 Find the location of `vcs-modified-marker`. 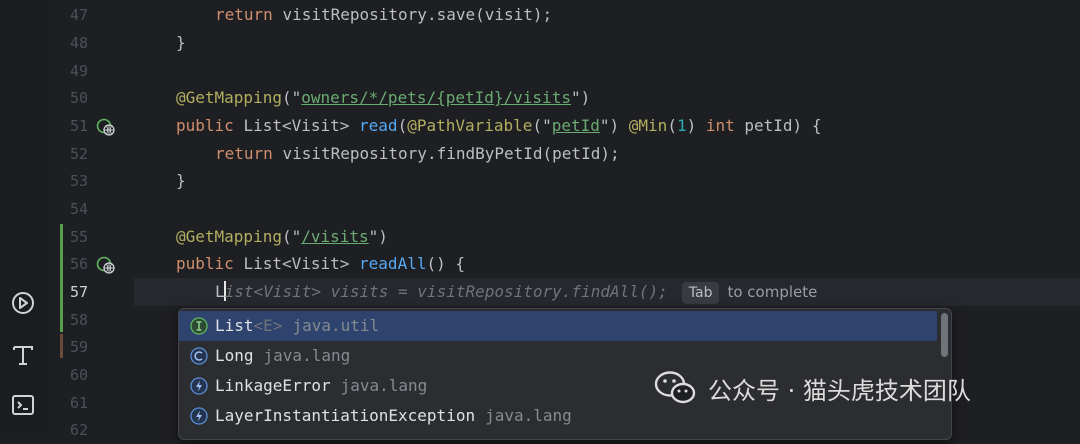

vcs-modified-marker is located at coordinates (61, 346).